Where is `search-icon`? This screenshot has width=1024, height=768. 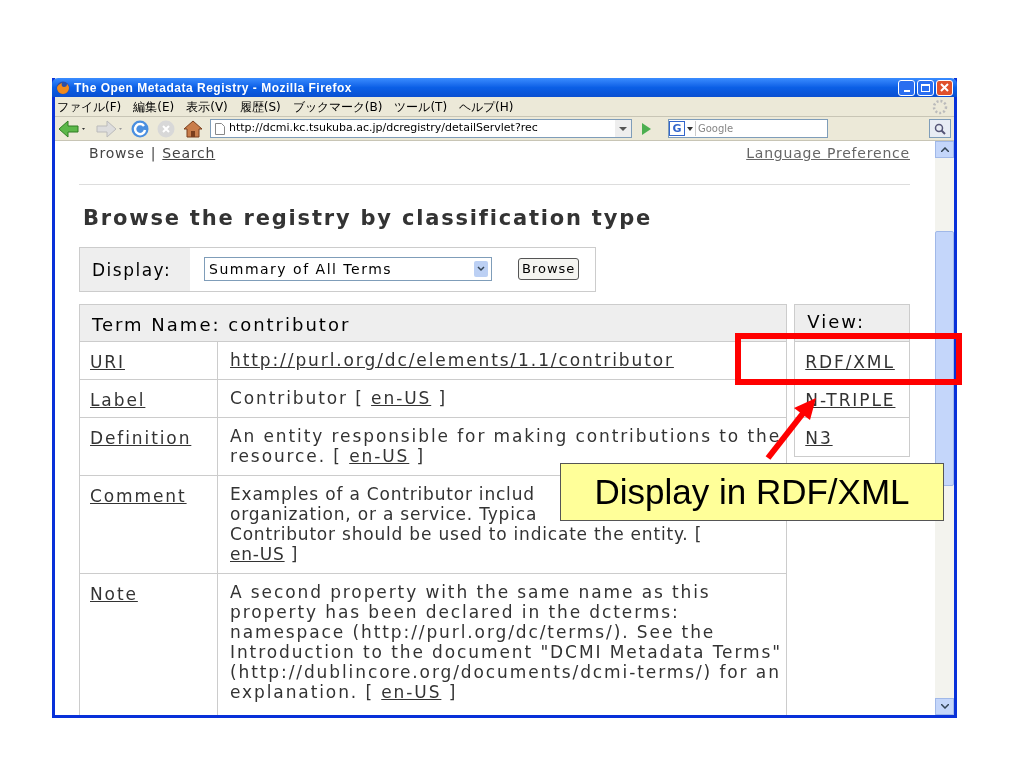 search-icon is located at coordinates (940, 128).